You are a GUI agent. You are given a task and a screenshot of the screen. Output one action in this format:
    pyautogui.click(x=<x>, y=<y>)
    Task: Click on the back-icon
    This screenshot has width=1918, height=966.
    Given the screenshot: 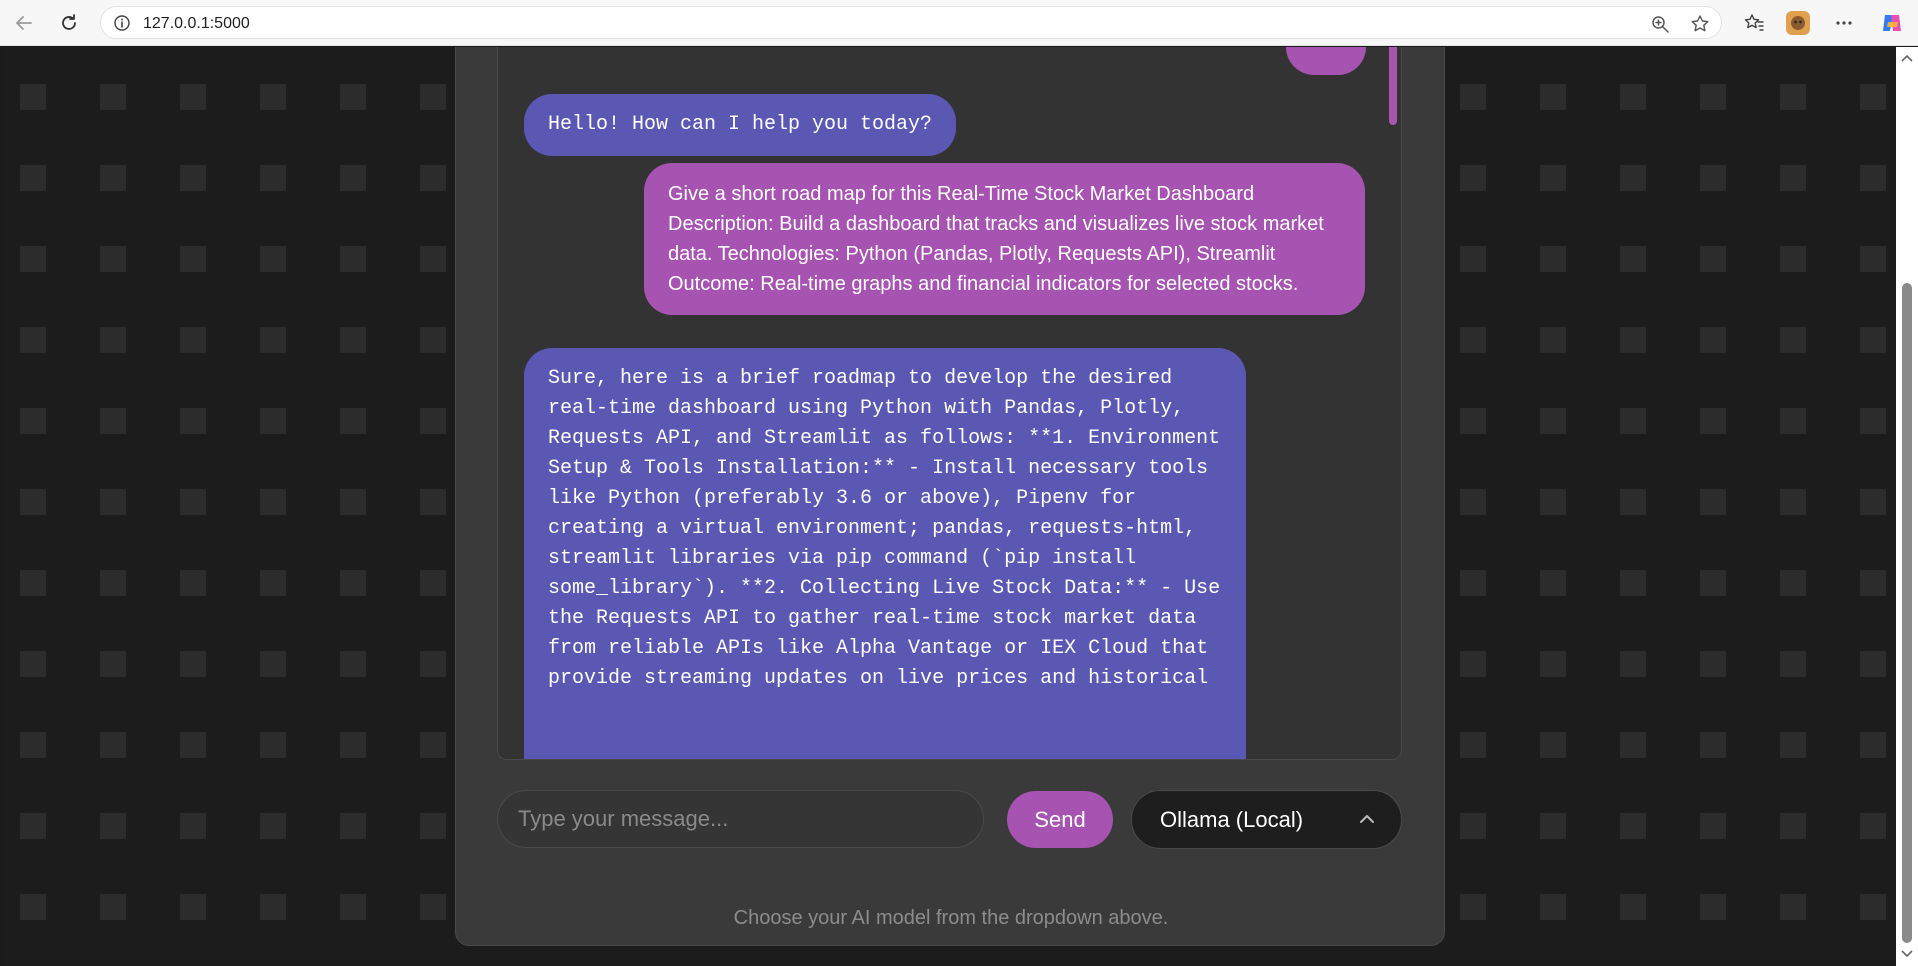 What is the action you would take?
    pyautogui.click(x=24, y=23)
    